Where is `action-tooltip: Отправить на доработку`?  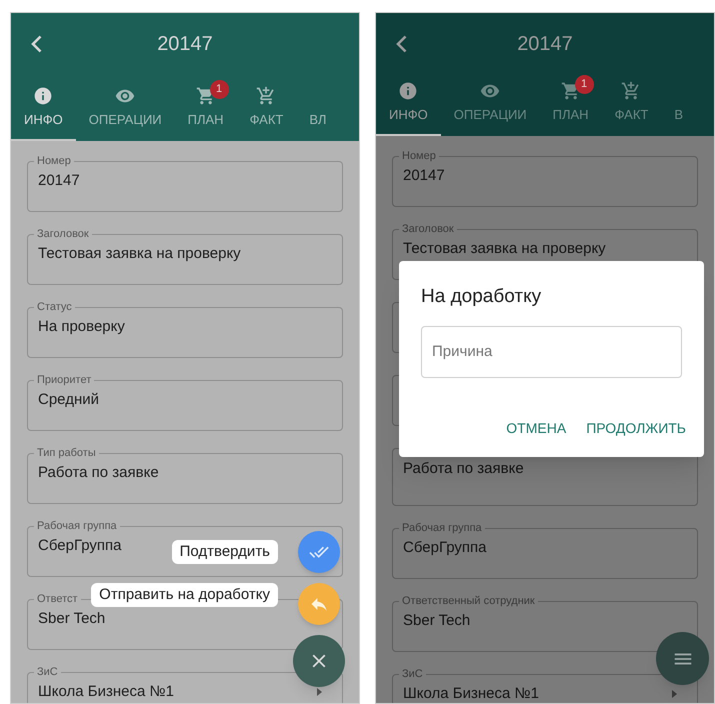
action-tooltip: Отправить на доработку is located at coordinates (184, 595).